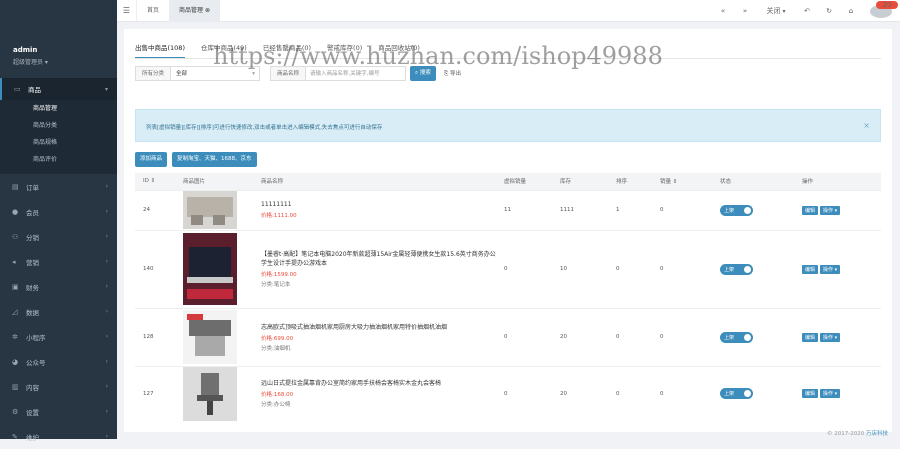 The image size is (900, 449). I want to click on tab-on-sale: 出售中商品(108), so click(160, 50).